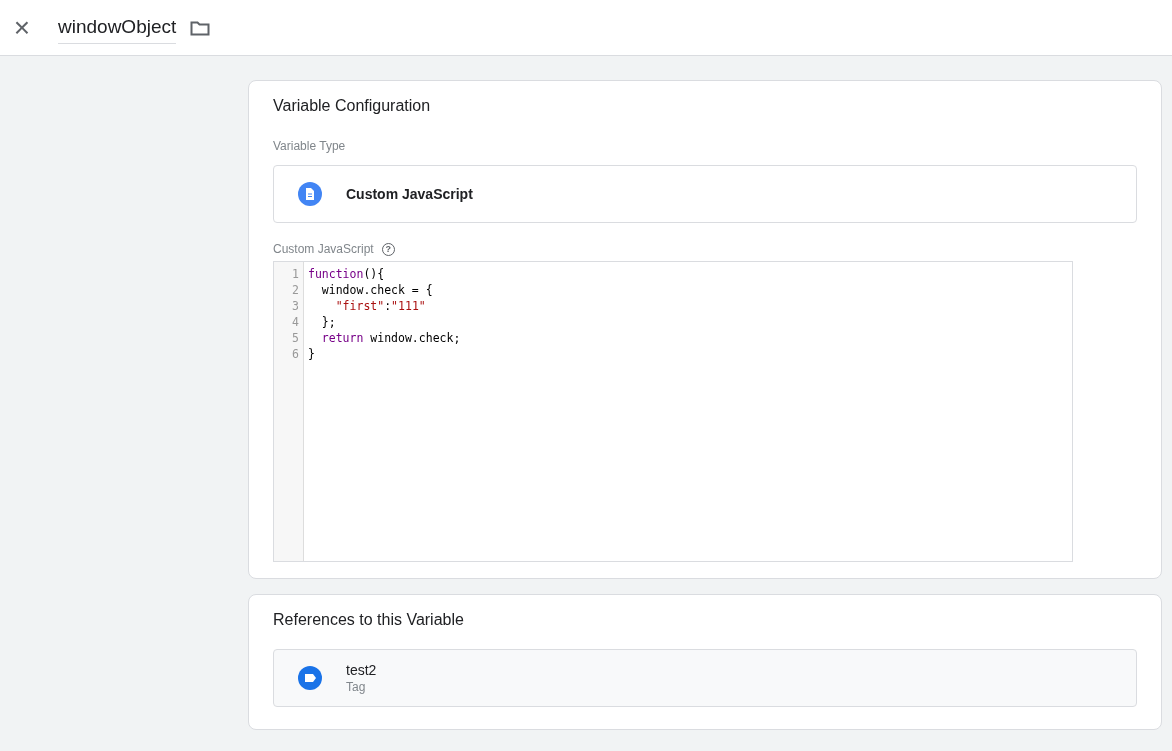  I want to click on code-line: }, so click(312, 354).